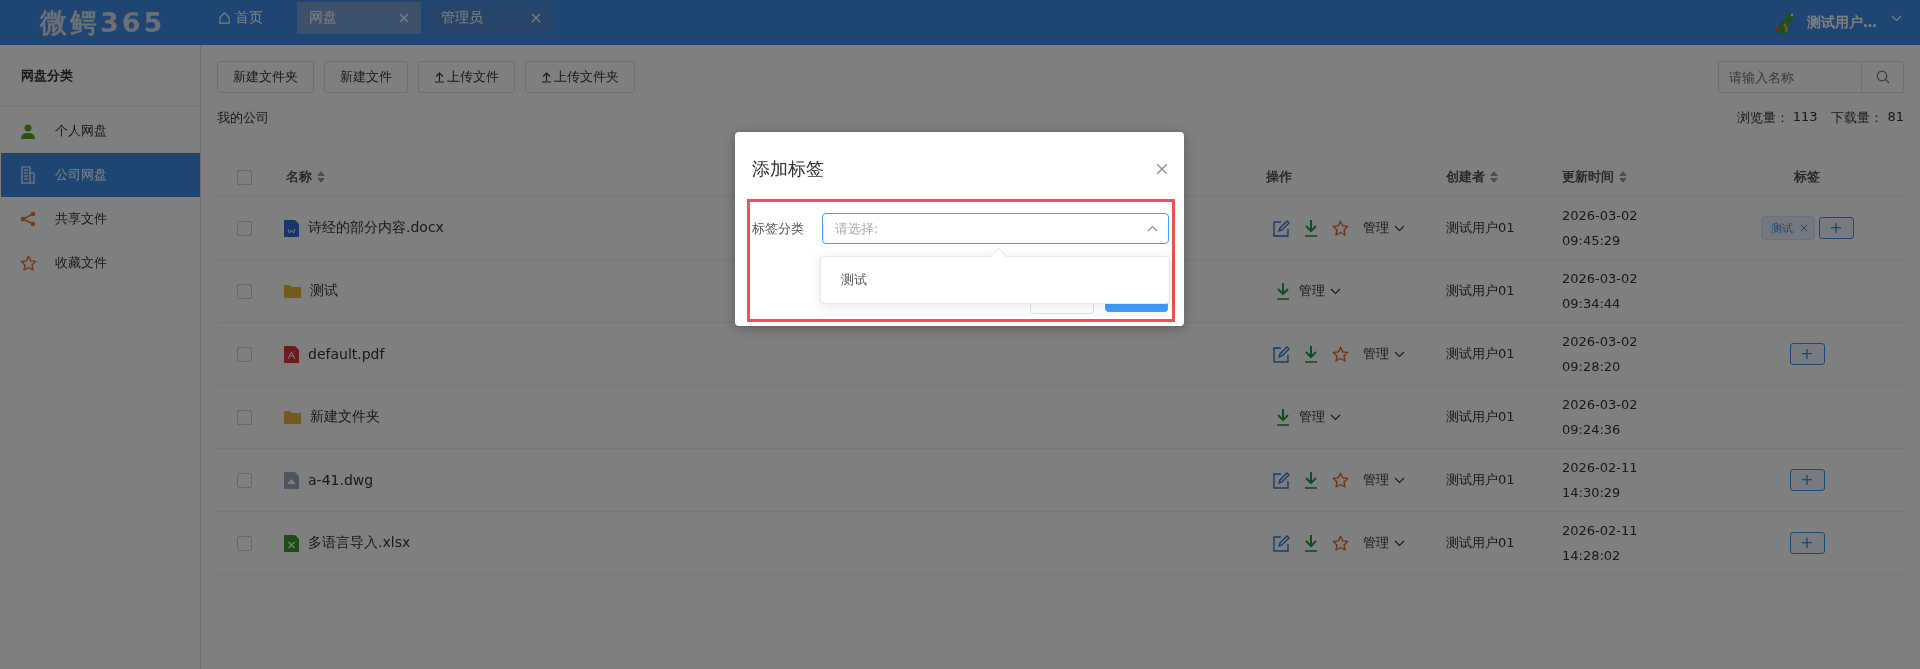 The height and width of the screenshot is (669, 1920). I want to click on updated-time-cell-text: 2026-03-02 09:34:44, so click(1600, 291).